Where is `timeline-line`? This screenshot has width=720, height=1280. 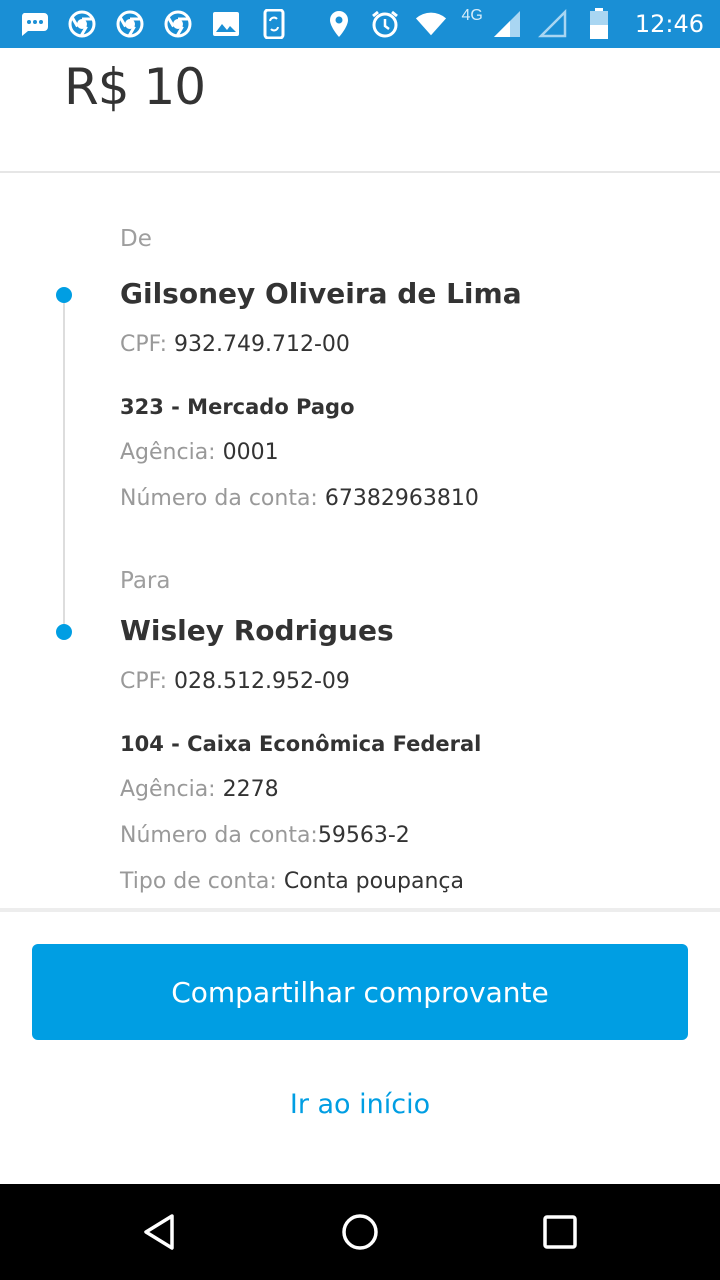
timeline-line is located at coordinates (64, 464).